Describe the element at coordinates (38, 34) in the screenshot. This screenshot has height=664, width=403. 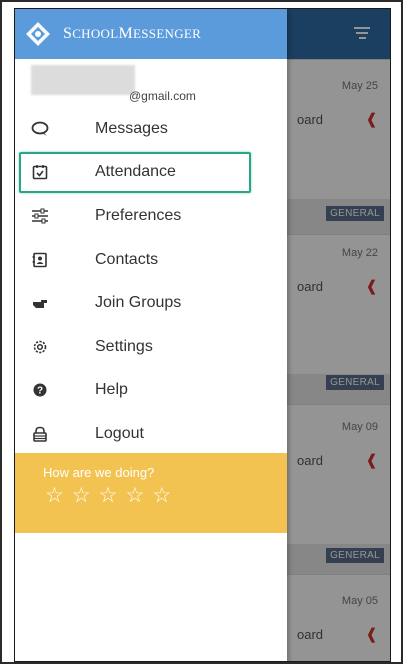
I see `schoolmessenger-logo-icon` at that location.